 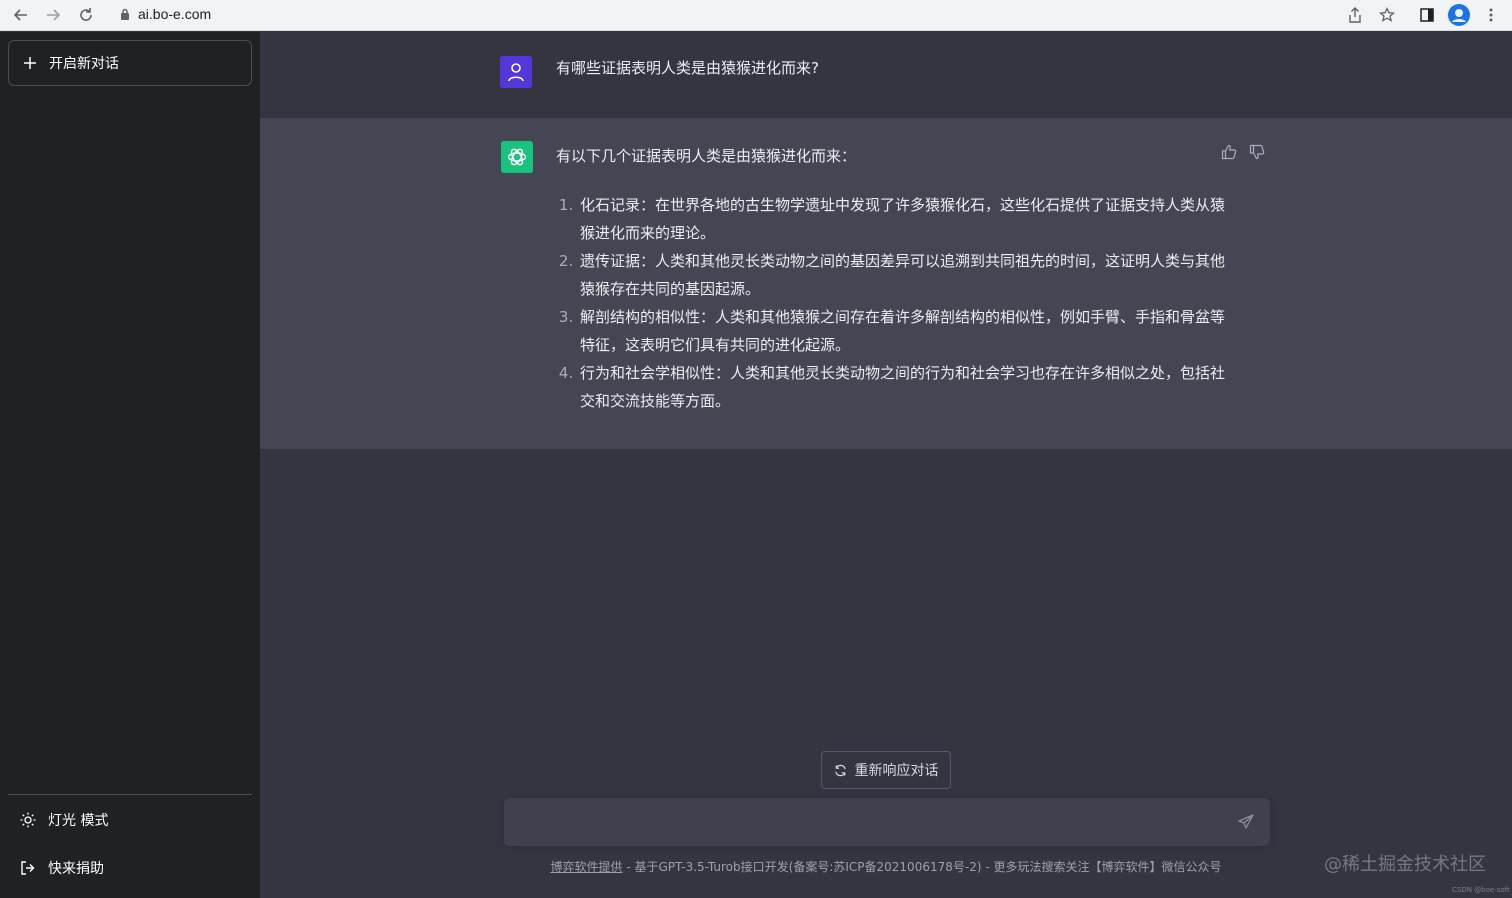 I want to click on thumbs-up-icon, so click(x=1229, y=152).